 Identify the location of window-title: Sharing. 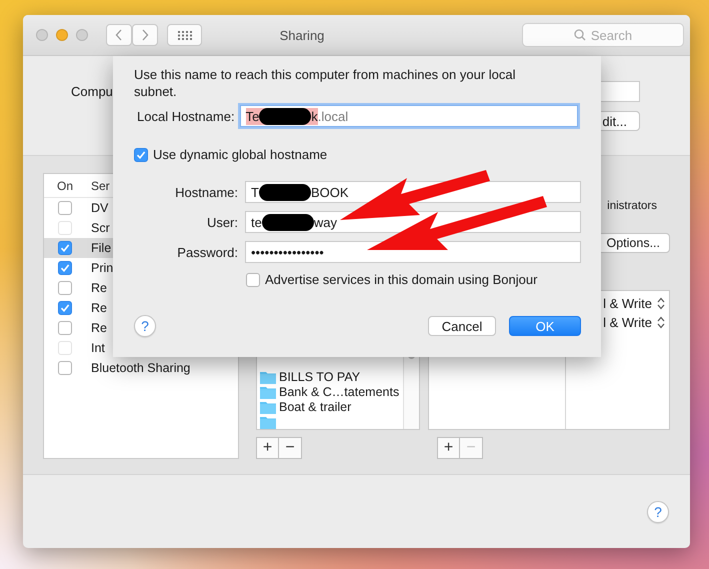
(302, 35).